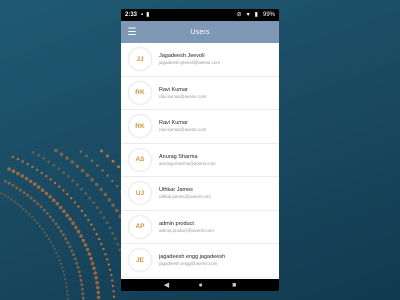  I want to click on list-item: AS Anurag Sharma anurag.sharma@avenir.com, so click(200, 160).